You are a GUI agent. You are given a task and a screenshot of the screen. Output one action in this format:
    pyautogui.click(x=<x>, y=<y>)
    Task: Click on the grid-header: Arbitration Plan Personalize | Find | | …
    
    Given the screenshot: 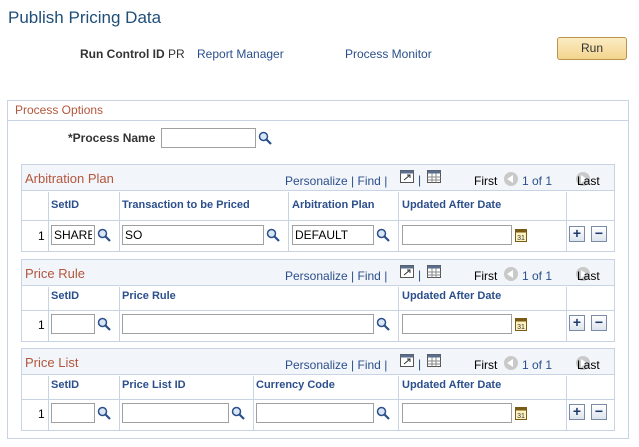 What is the action you would take?
    pyautogui.click(x=318, y=178)
    